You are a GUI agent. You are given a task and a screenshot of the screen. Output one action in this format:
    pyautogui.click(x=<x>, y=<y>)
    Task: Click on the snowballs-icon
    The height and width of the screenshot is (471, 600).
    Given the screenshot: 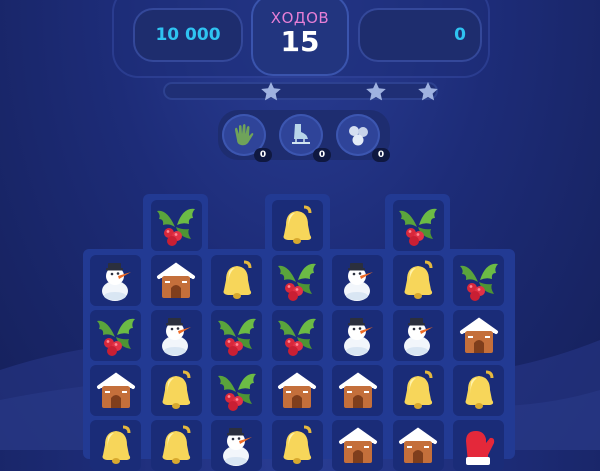 What is the action you would take?
    pyautogui.click(x=358, y=136)
    